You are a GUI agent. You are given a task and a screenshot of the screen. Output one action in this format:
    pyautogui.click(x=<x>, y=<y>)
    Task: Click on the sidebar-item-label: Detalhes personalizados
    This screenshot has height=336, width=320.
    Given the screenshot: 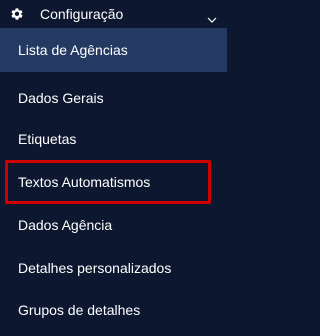 What is the action you would take?
    pyautogui.click(x=95, y=268)
    